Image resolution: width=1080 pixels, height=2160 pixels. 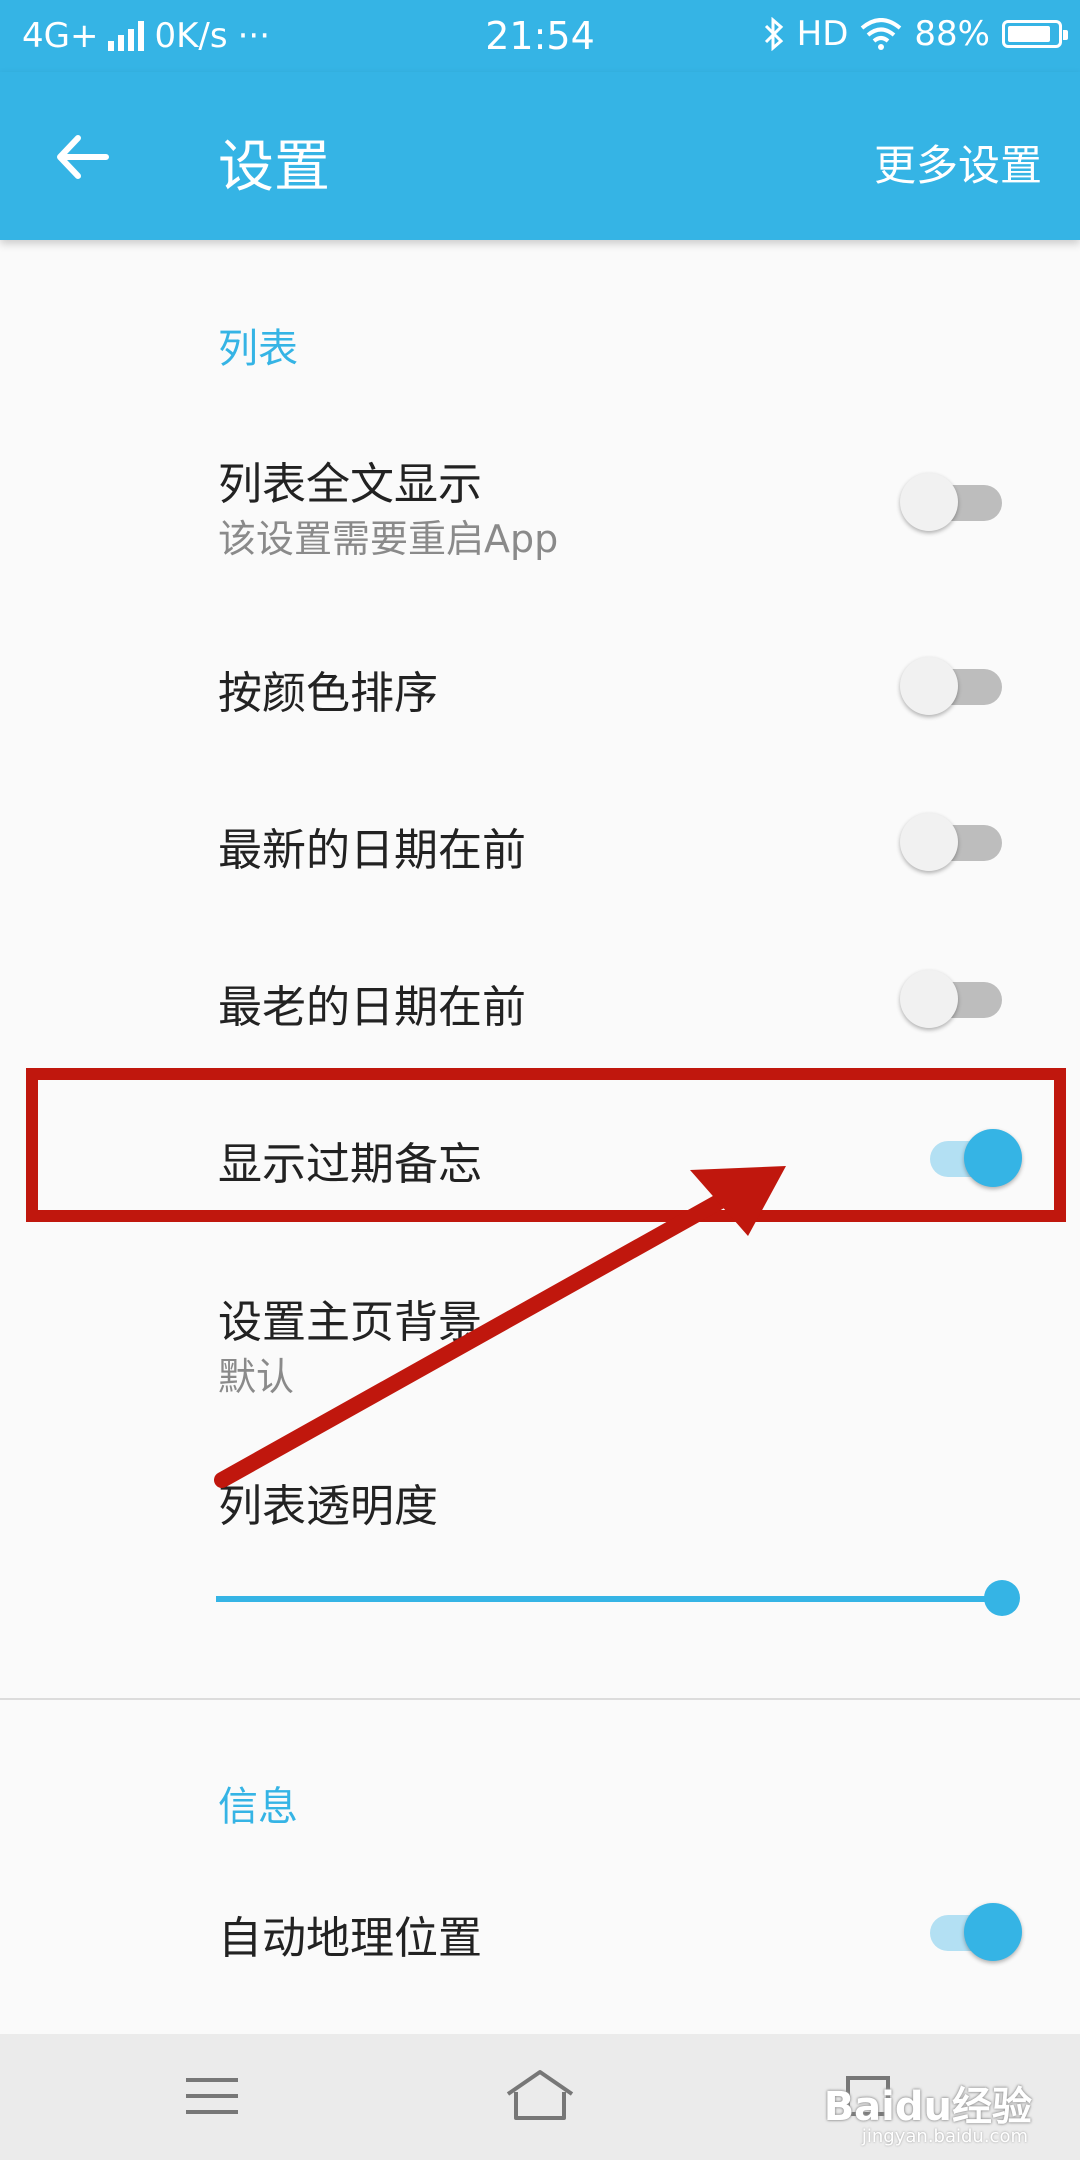 What do you see at coordinates (212, 2096) in the screenshot?
I see `menu-icon` at bounding box center [212, 2096].